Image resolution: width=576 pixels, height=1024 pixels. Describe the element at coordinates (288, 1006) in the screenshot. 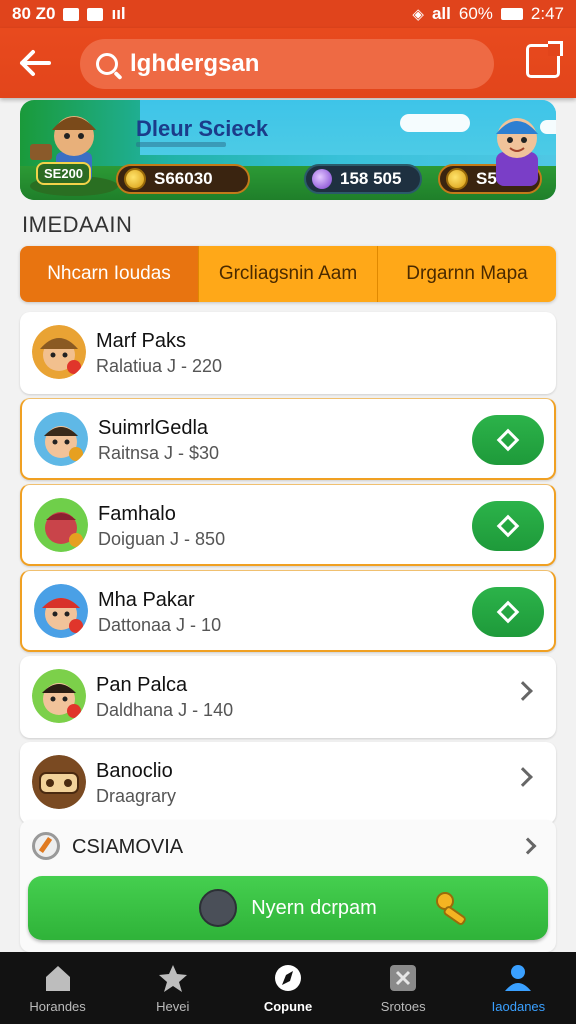

I see `nav-label: Copune` at that location.